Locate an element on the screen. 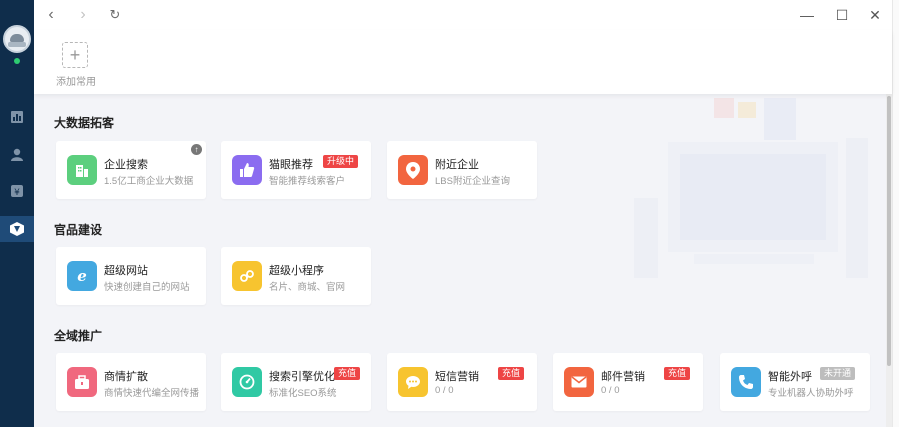  location-pin-icon is located at coordinates (413, 170).